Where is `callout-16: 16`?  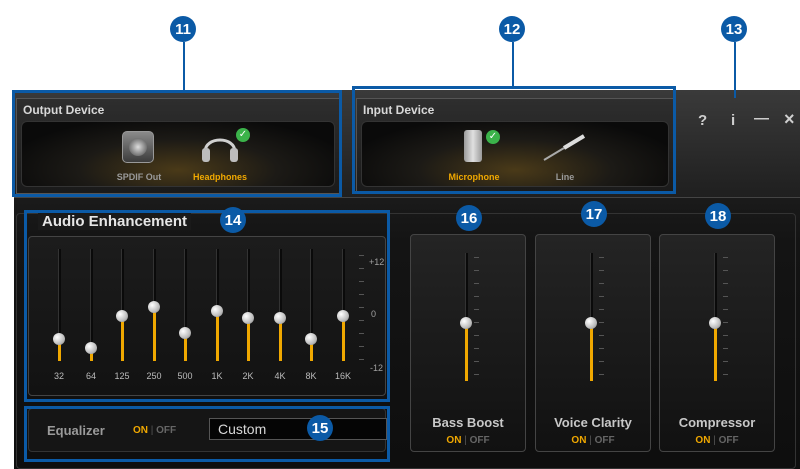
callout-16: 16 is located at coordinates (469, 218).